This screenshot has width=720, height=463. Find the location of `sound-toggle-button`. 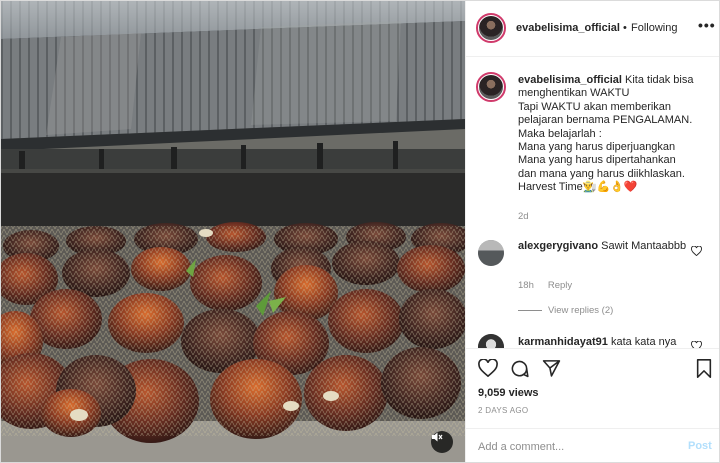

sound-toggle-button is located at coordinates (442, 442).